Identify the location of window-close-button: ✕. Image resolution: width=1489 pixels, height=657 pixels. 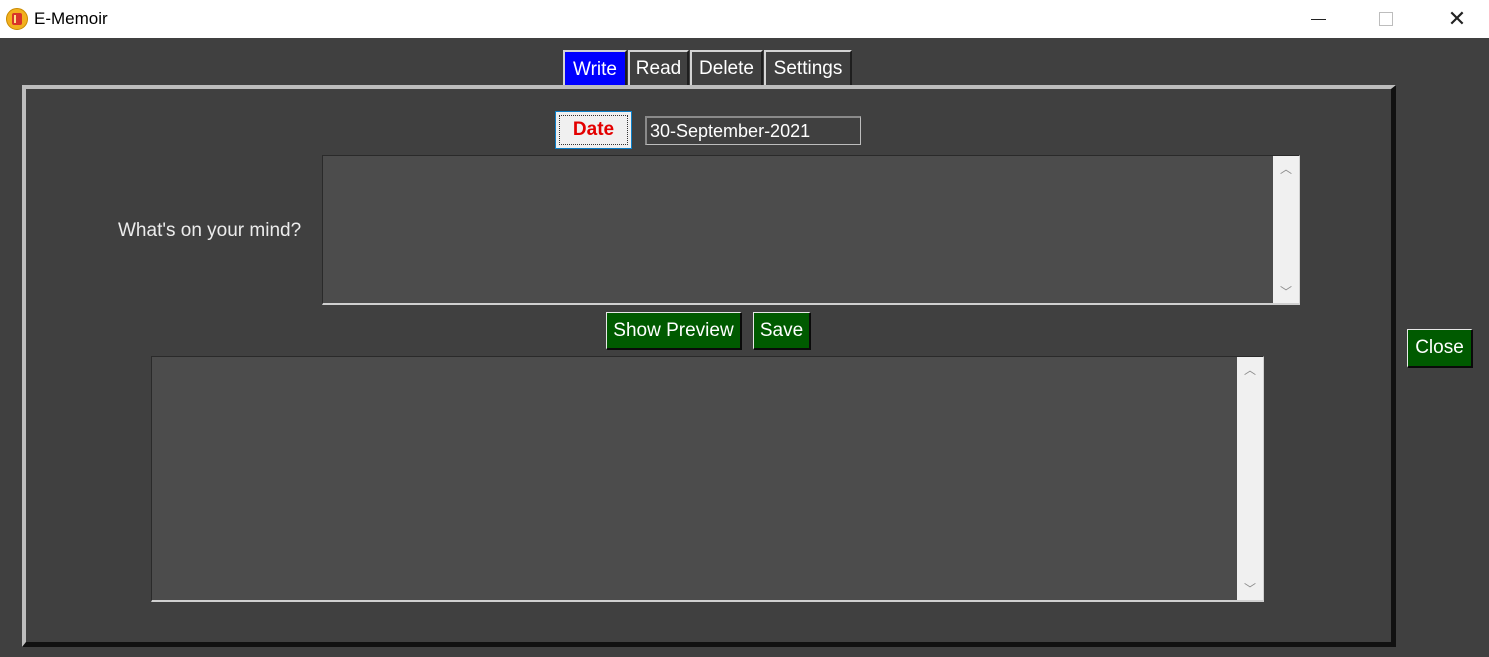
(1457, 19).